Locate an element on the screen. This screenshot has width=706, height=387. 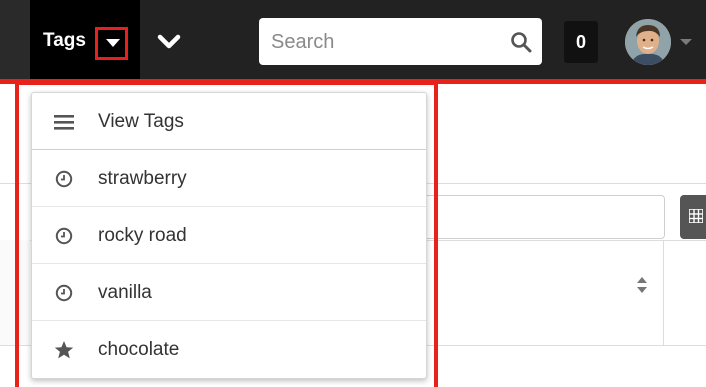
star-icon is located at coordinates (64, 350).